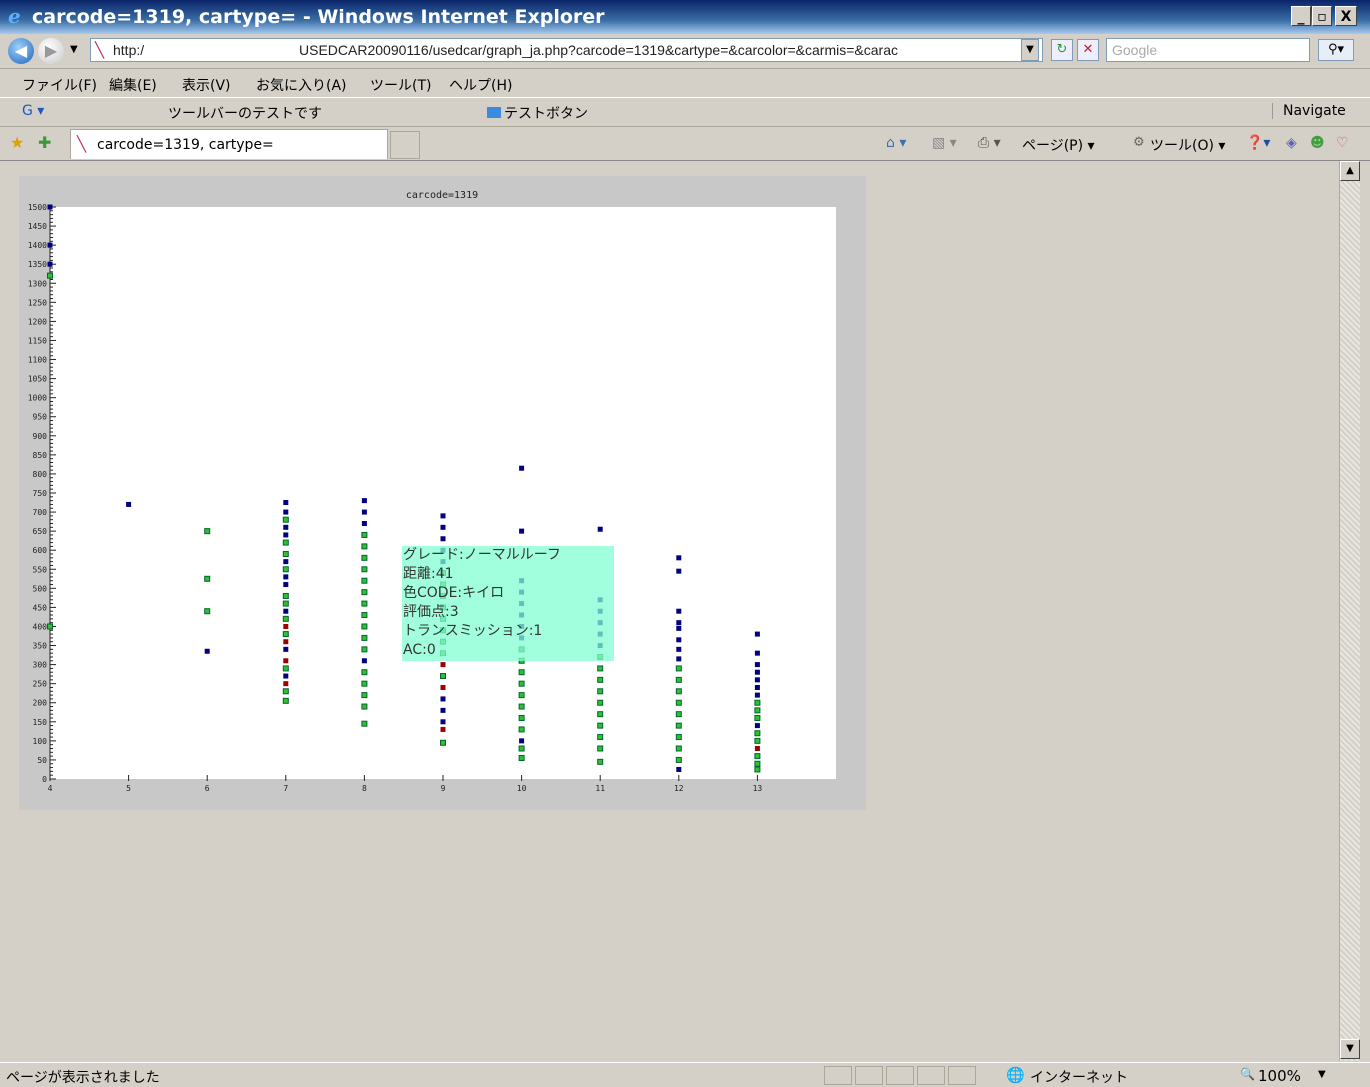 The image size is (1370, 1087). Describe the element at coordinates (301, 85) in the screenshot. I see `menu-favorites: お気に入り(A)` at that location.